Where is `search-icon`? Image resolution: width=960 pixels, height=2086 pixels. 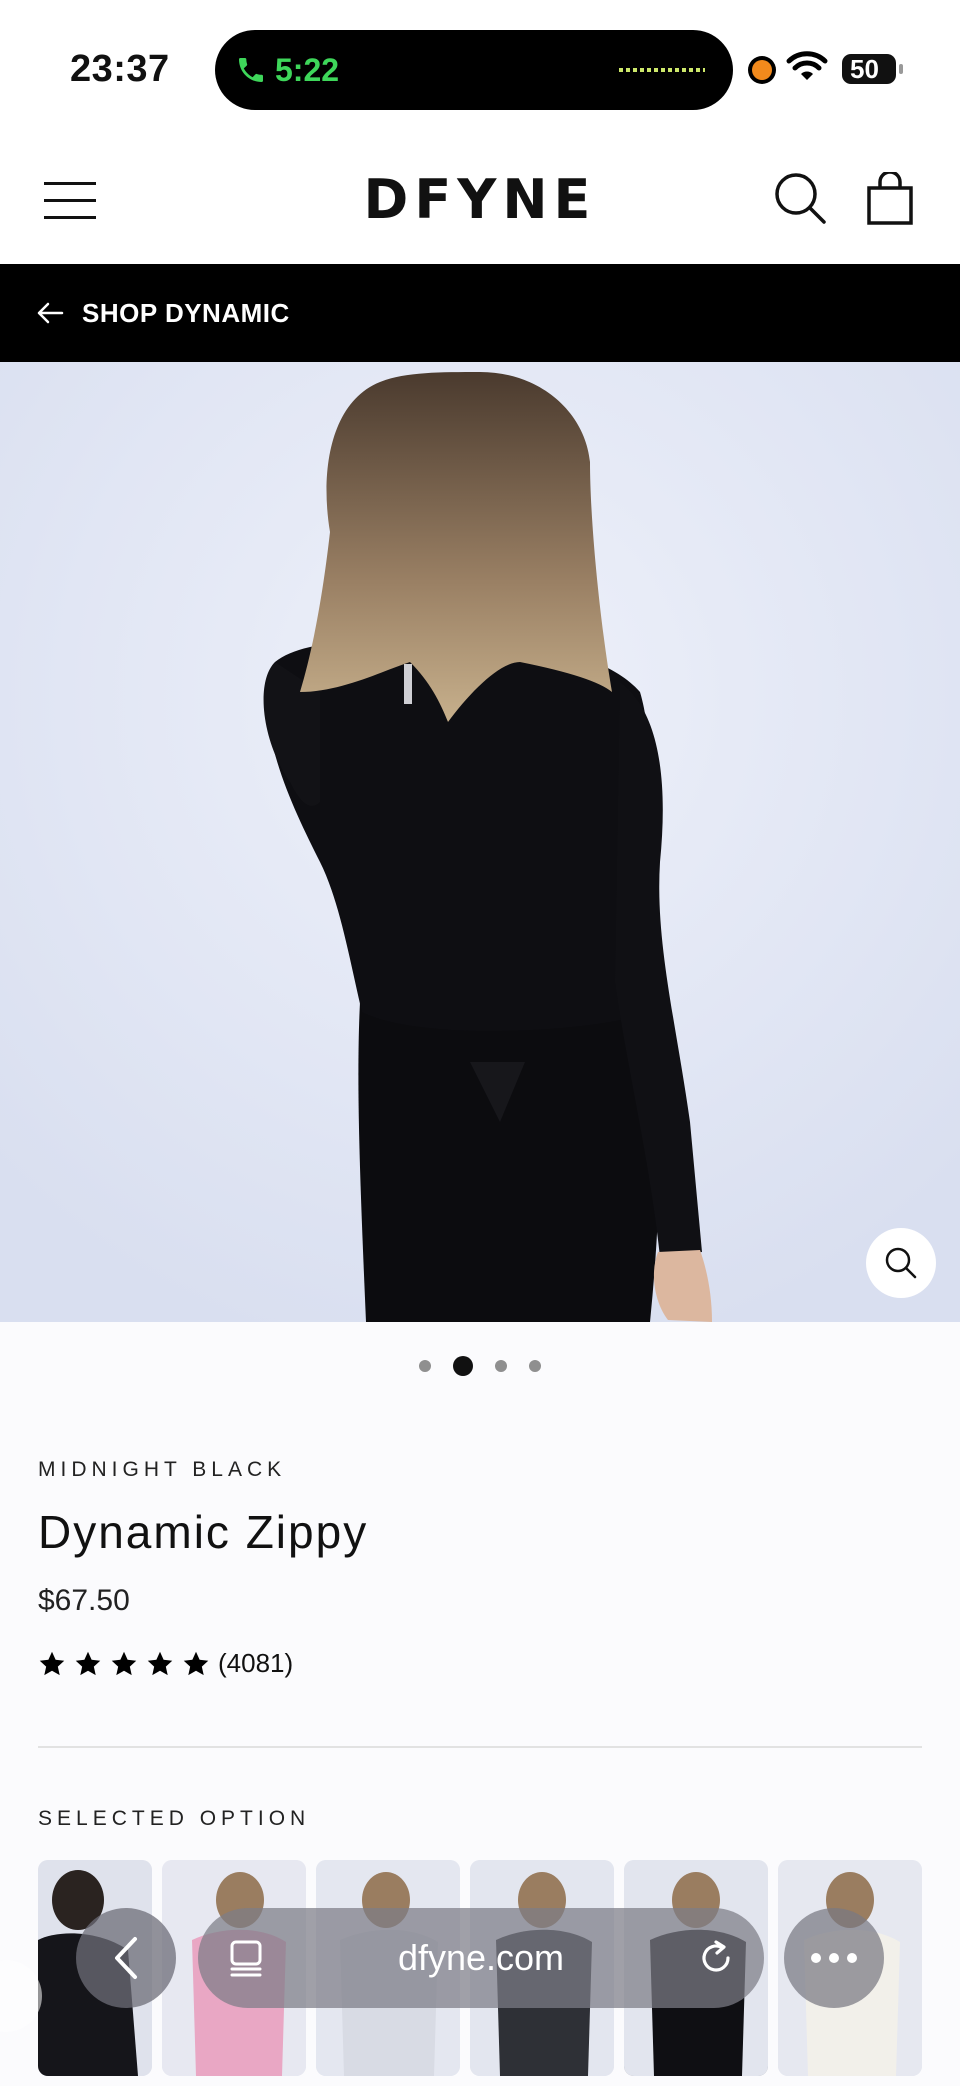
search-icon is located at coordinates (801, 199).